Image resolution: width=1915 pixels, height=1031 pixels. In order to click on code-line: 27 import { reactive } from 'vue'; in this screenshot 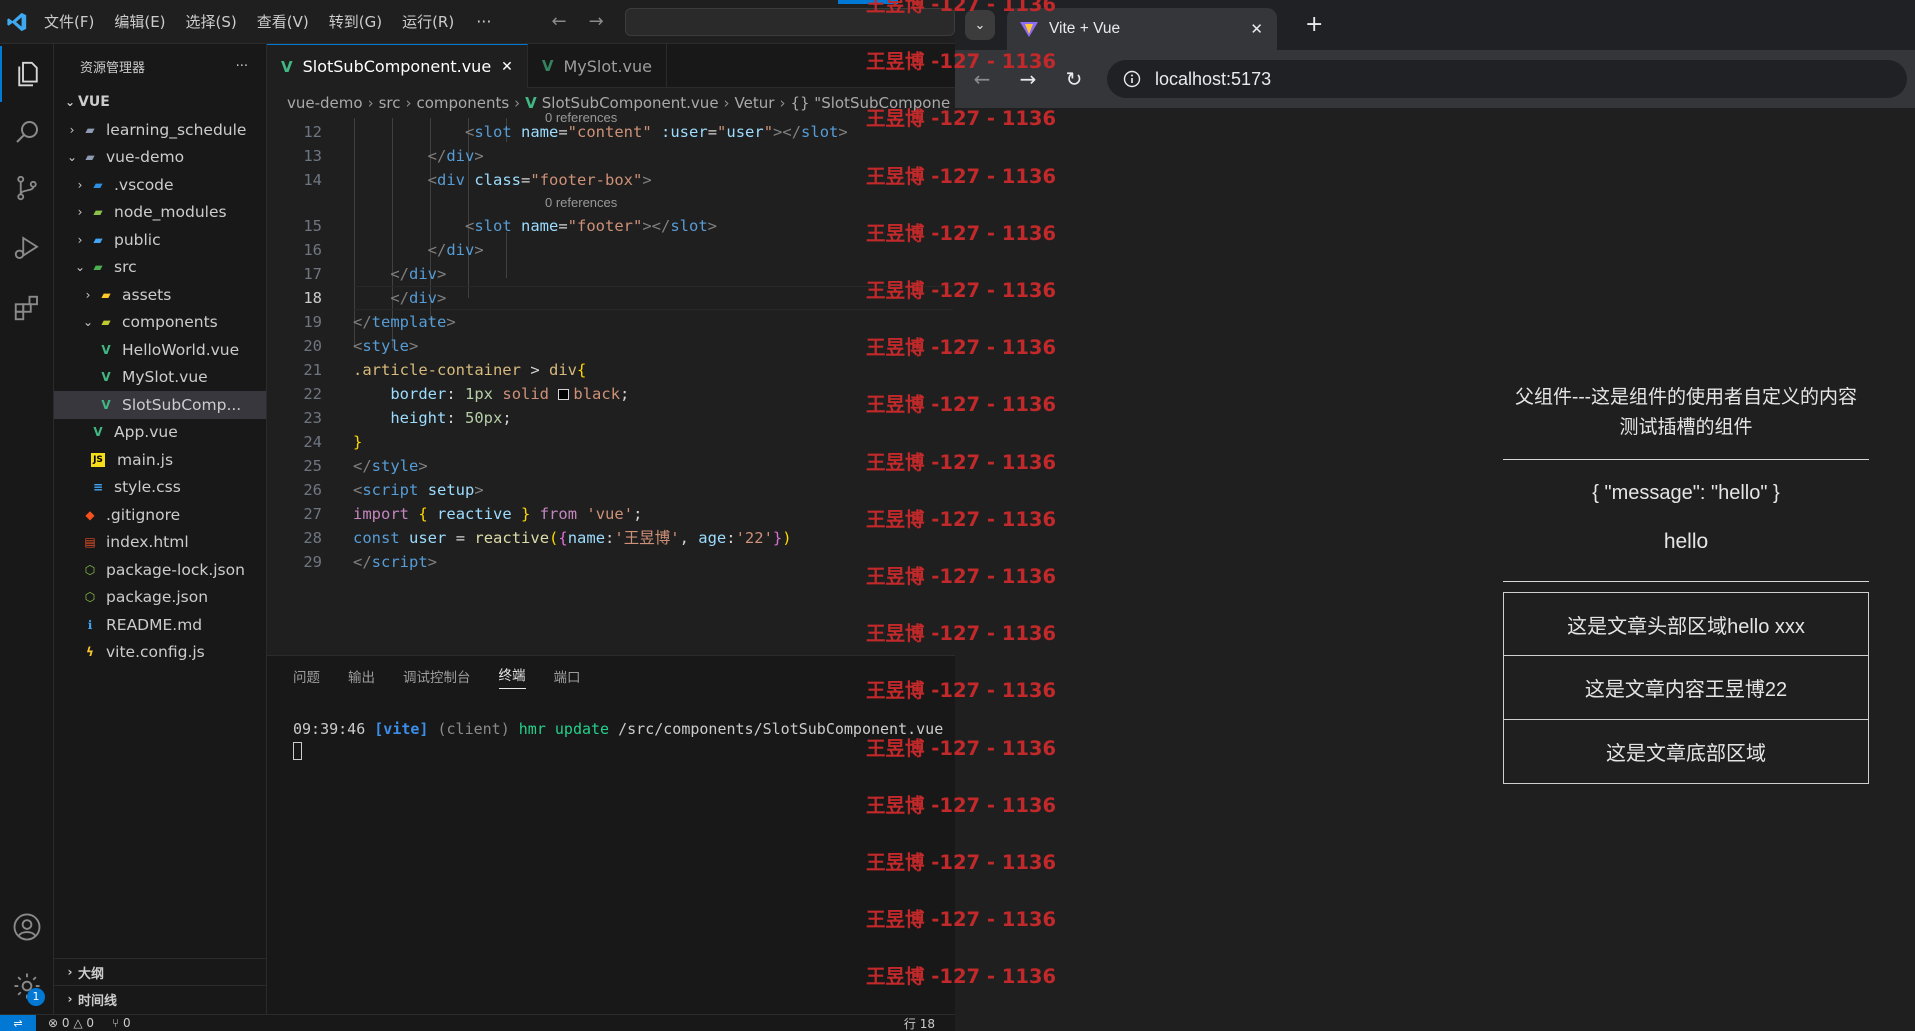, I will do `click(611, 514)`.